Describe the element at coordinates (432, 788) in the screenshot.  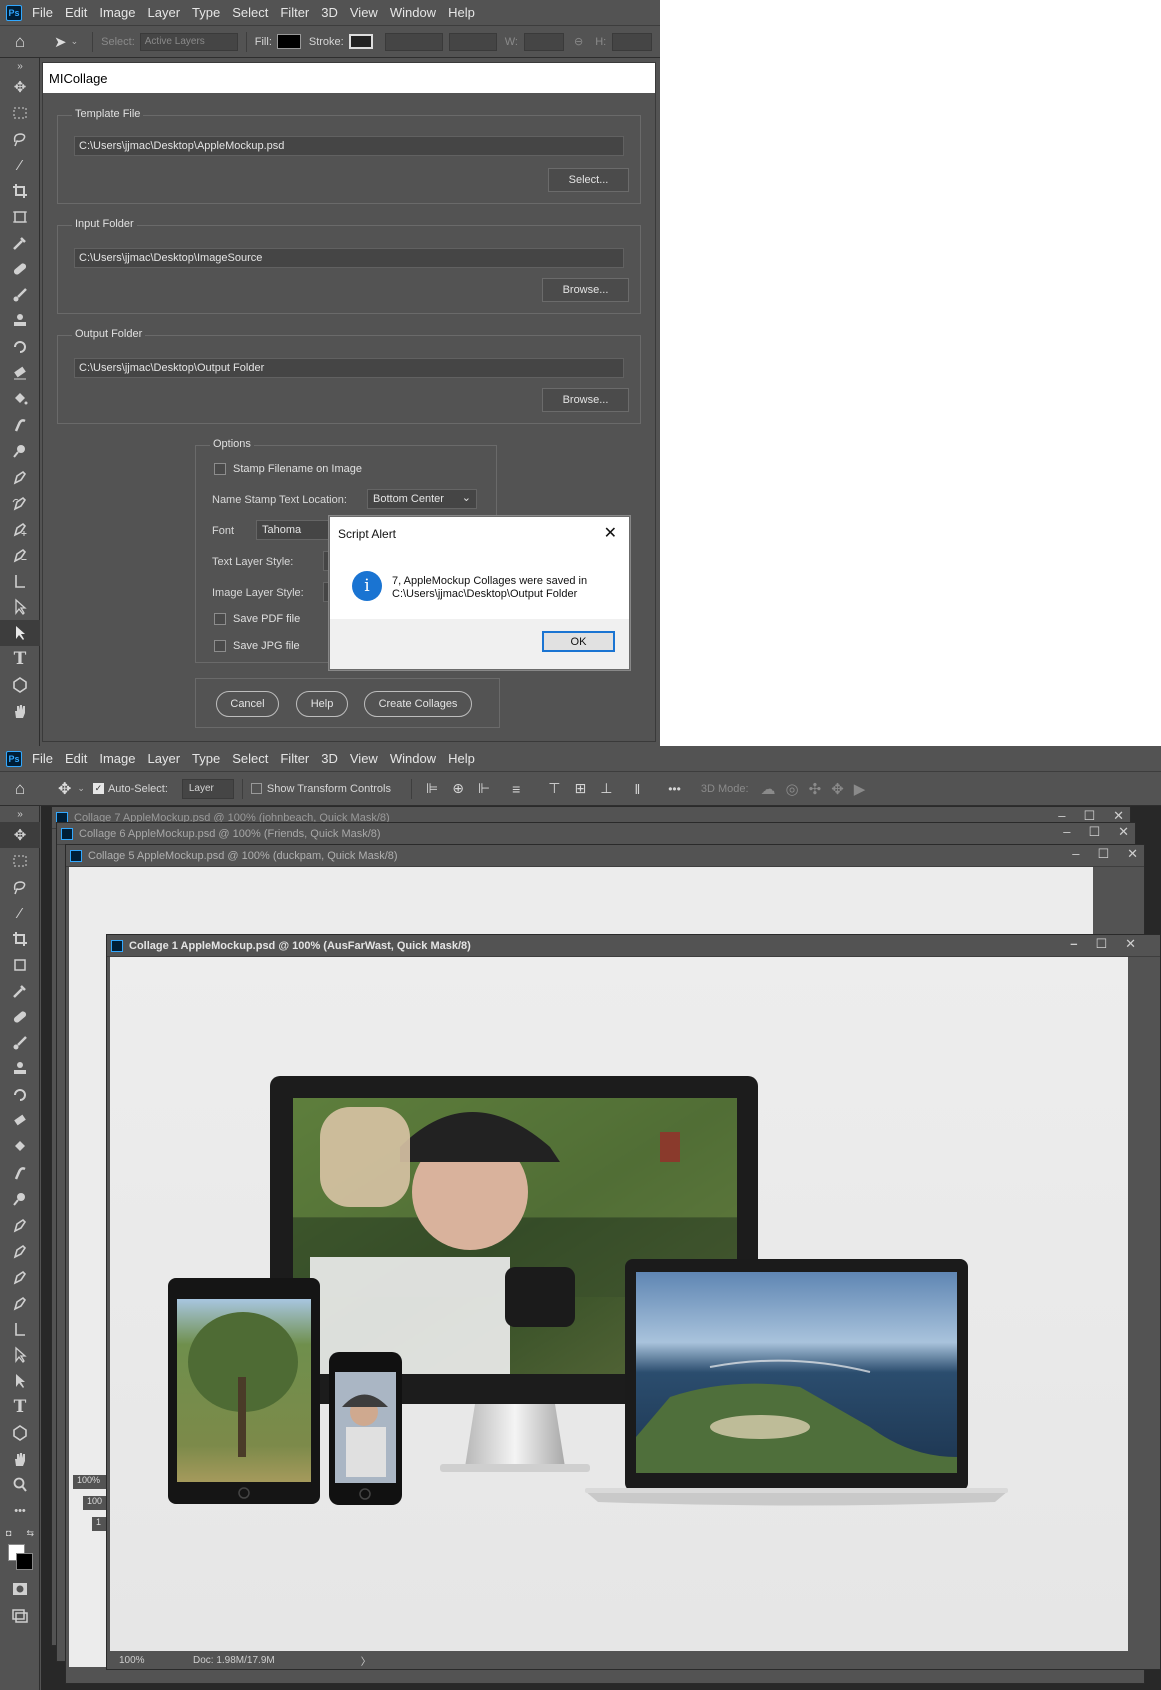
I see `align-left-icon: ⊫` at that location.